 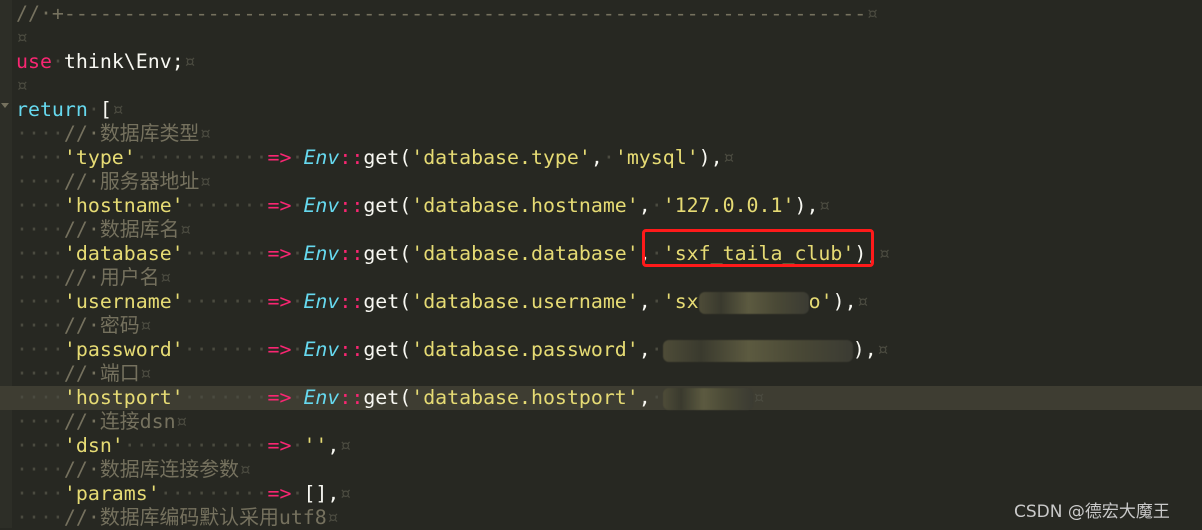 I want to click on string: 'mysql', so click(x=656, y=157).